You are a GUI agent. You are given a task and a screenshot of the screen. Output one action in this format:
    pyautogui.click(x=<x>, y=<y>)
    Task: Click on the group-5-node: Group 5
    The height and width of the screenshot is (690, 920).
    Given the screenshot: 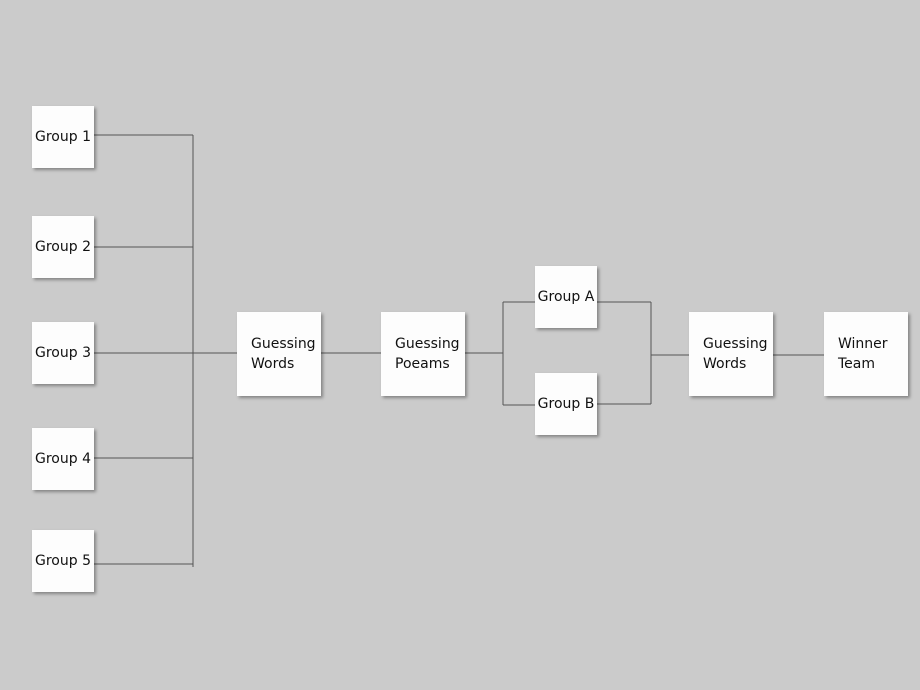 What is the action you would take?
    pyautogui.click(x=63, y=561)
    